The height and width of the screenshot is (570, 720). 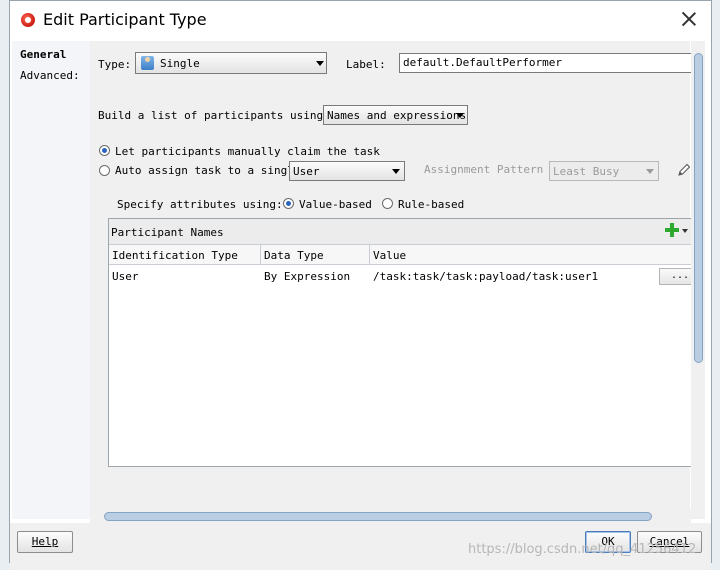 I want to click on add-icon, so click(x=672, y=230).